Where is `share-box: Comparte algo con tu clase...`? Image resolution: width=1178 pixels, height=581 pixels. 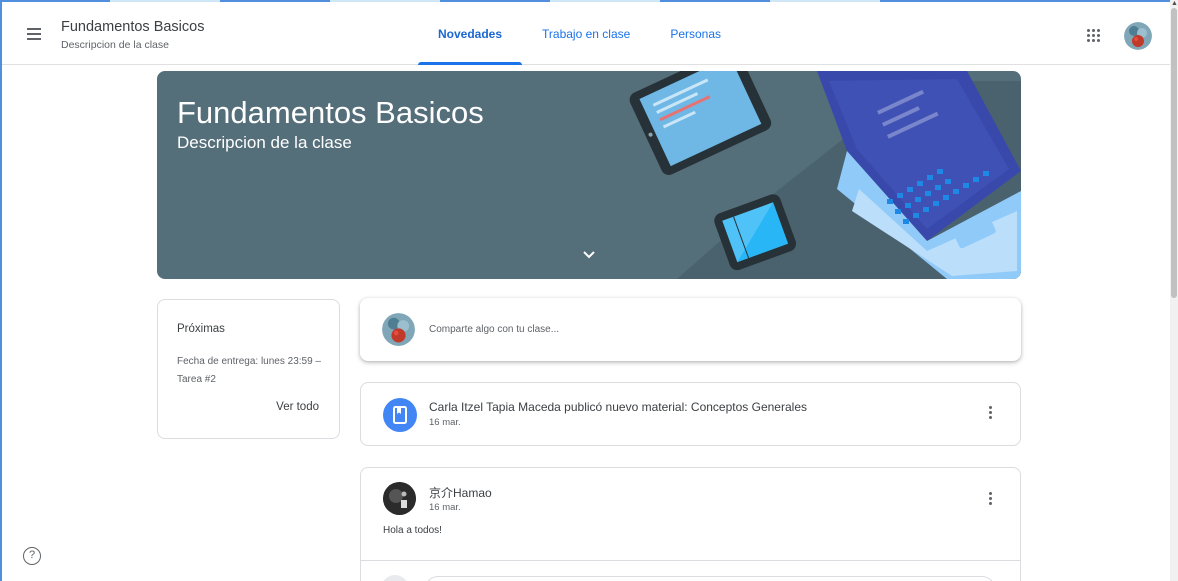
share-box: Comparte algo con tu clase... is located at coordinates (690, 329).